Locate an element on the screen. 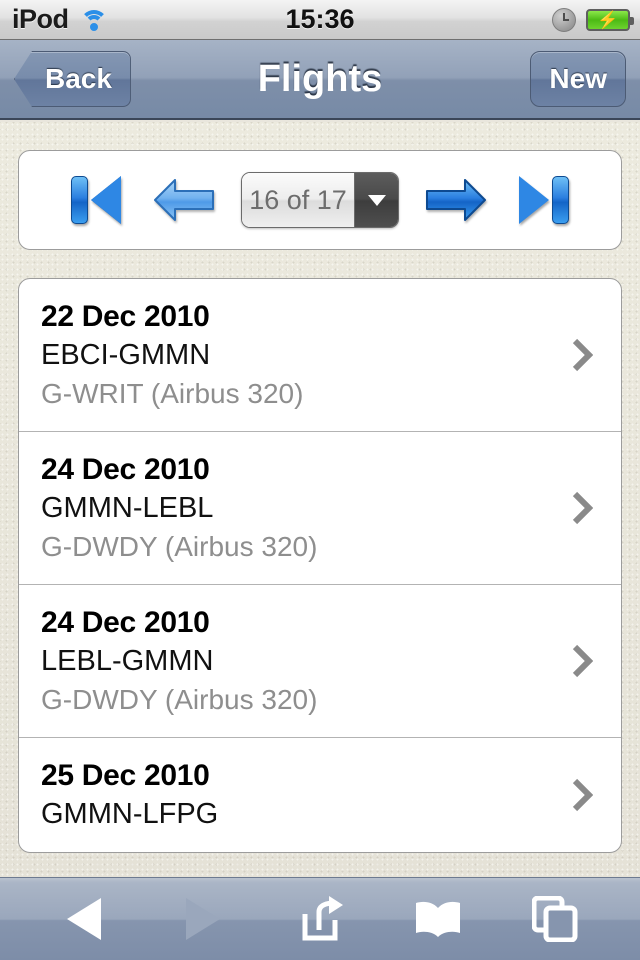  flight-aircraft: G-WRIT (Airbus 320) is located at coordinates (172, 394).